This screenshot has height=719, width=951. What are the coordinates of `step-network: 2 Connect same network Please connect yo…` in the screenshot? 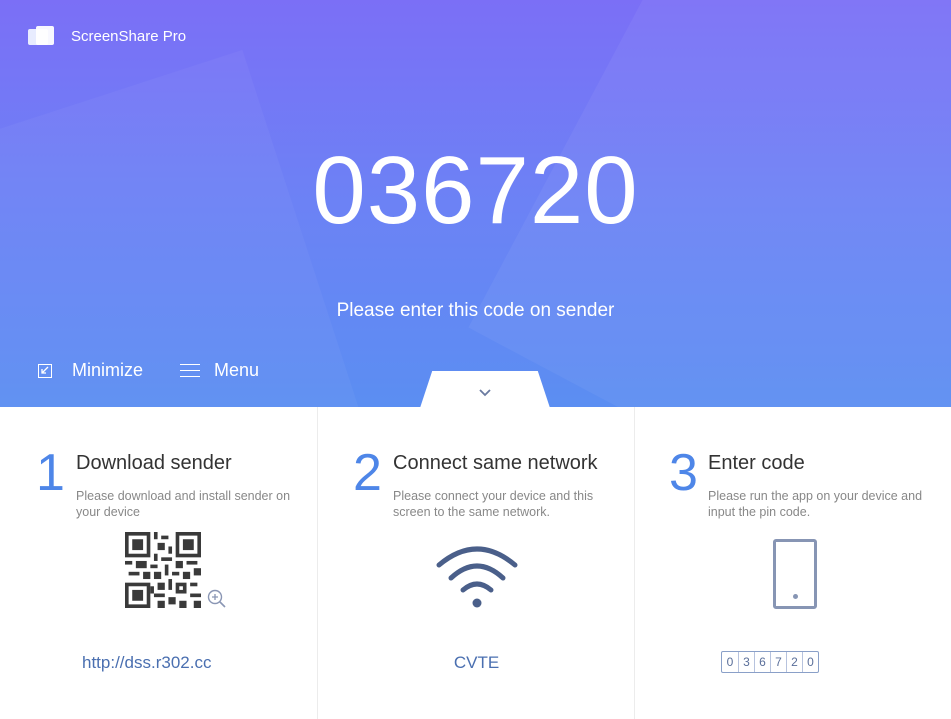 It's located at (475, 563).